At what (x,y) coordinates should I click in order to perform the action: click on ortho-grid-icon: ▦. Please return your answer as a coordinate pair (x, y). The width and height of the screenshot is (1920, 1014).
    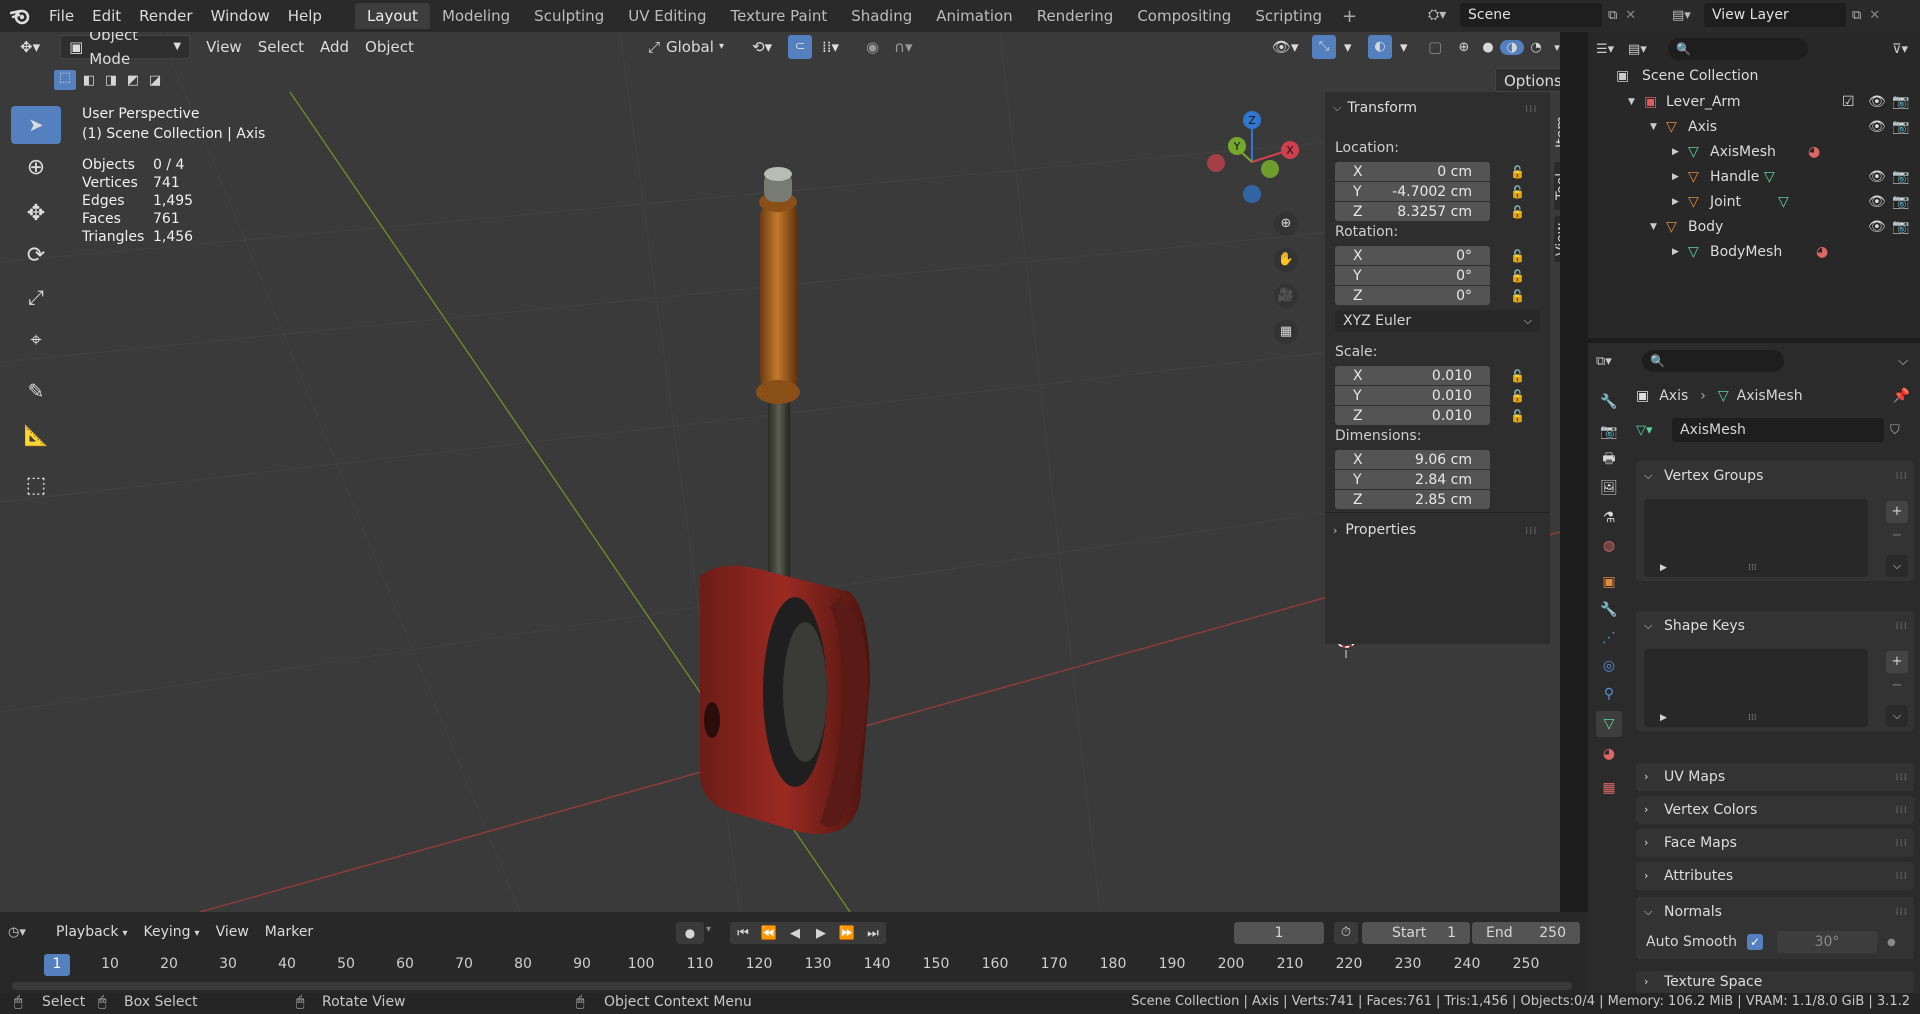
    Looking at the image, I should click on (1286, 332).